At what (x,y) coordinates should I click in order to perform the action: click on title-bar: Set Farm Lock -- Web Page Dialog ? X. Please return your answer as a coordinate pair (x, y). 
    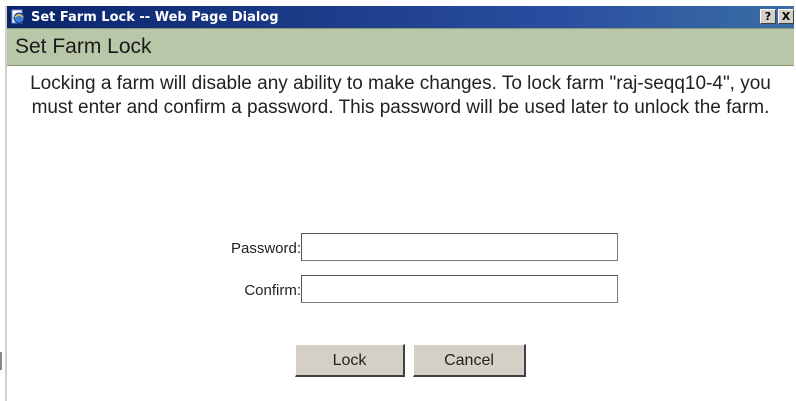
    Looking at the image, I should click on (400, 17).